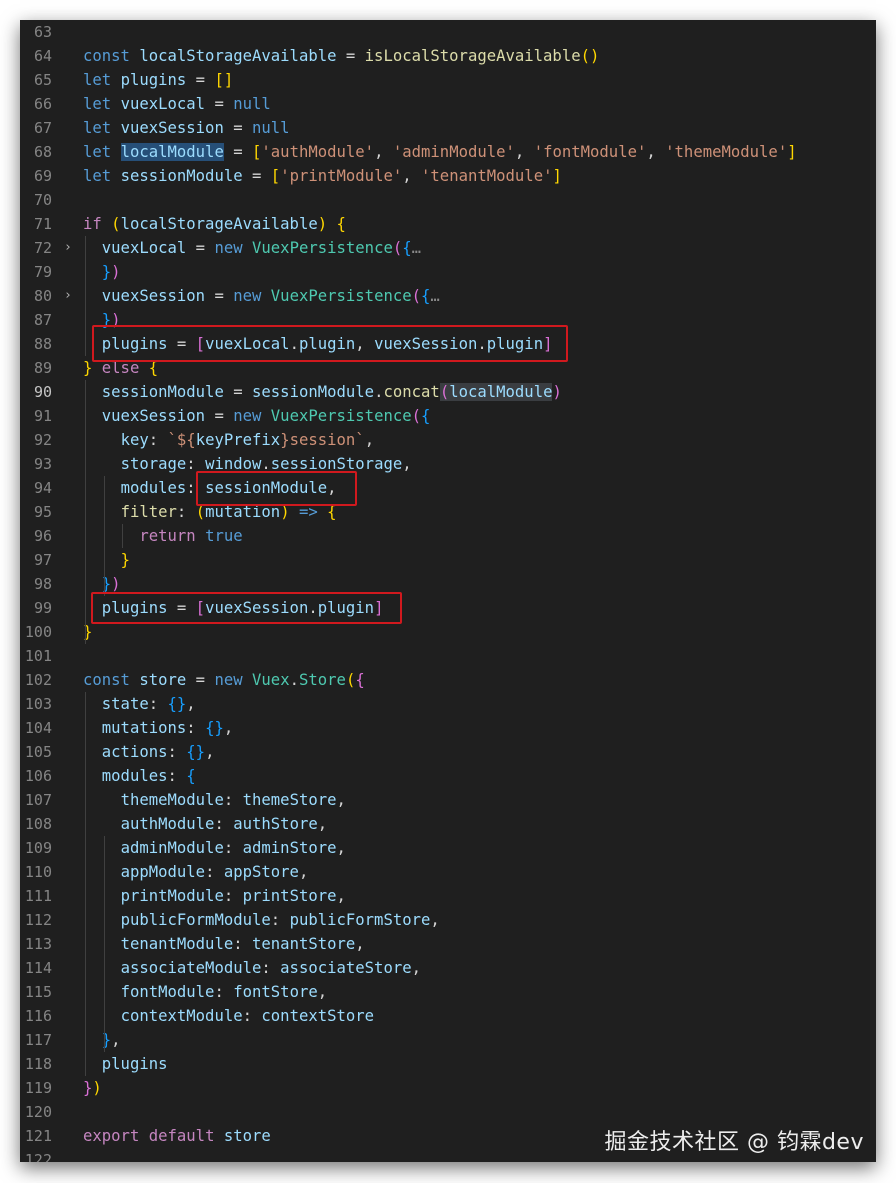 The image size is (896, 1183). What do you see at coordinates (177, 1136) in the screenshot?
I see `code-text: export default store` at bounding box center [177, 1136].